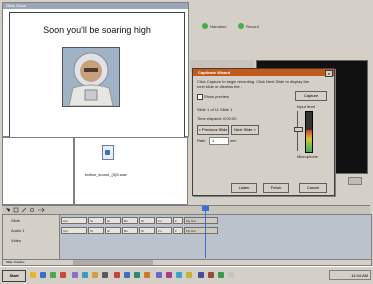 The width and height of the screenshot is (373, 284). Describe the element at coordinates (214, 72) in the screenshot. I see `dialog-title: Captivate Wizard` at that location.